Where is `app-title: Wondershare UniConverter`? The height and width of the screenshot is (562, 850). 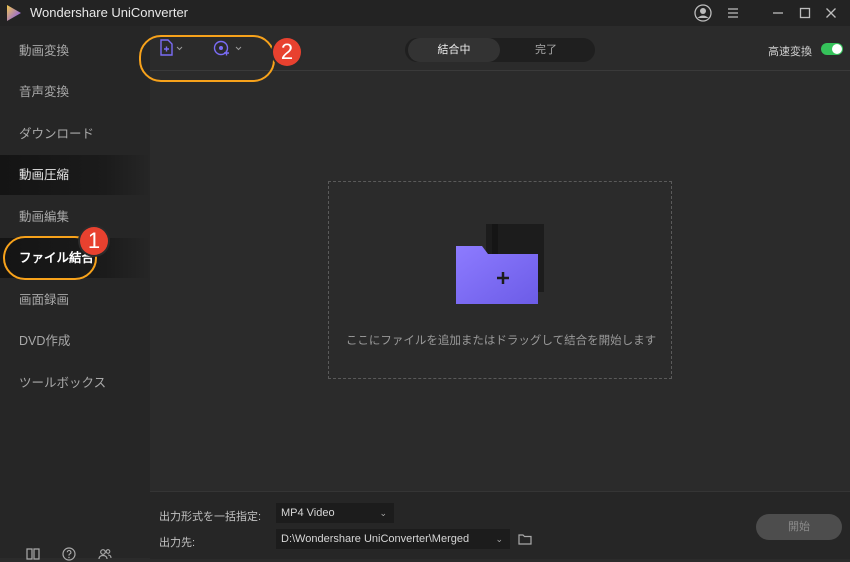
app-title: Wondershare UniConverter is located at coordinates (109, 12).